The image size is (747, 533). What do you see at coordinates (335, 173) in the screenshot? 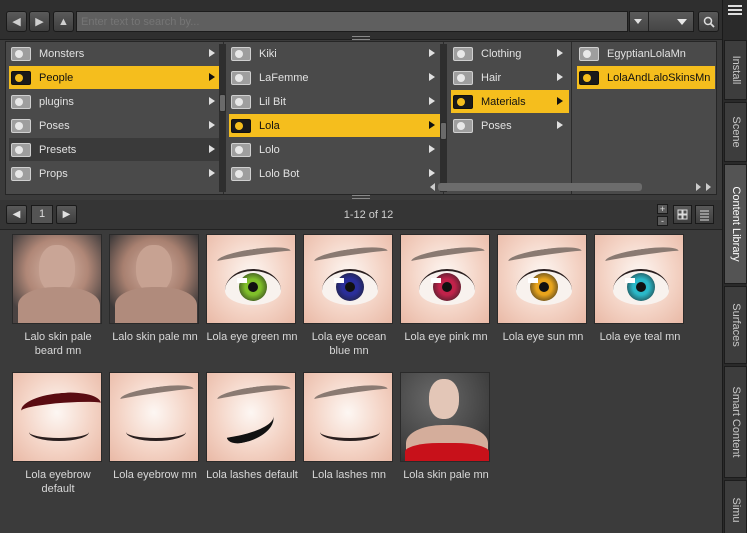
I see `tree-item: Lolo Bot` at bounding box center [335, 173].